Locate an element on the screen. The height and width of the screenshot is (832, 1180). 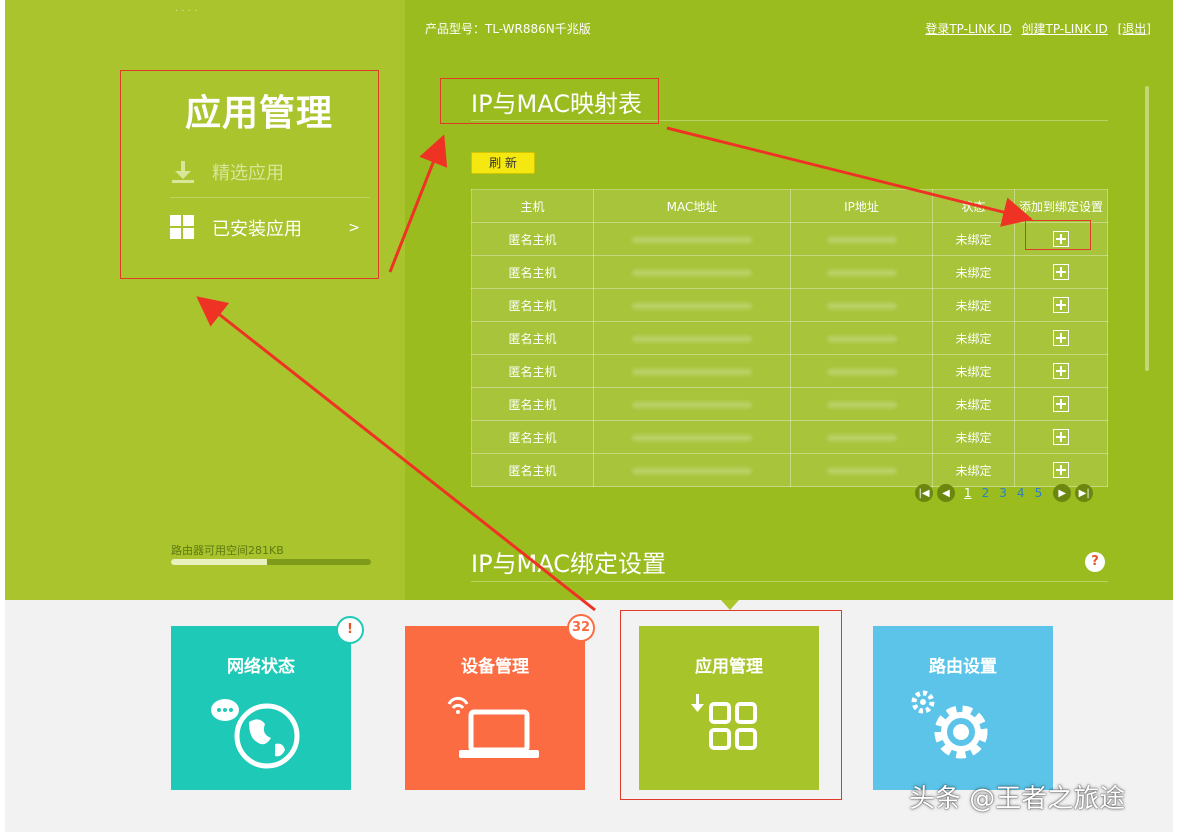
laptop-icon is located at coordinates (493, 727).